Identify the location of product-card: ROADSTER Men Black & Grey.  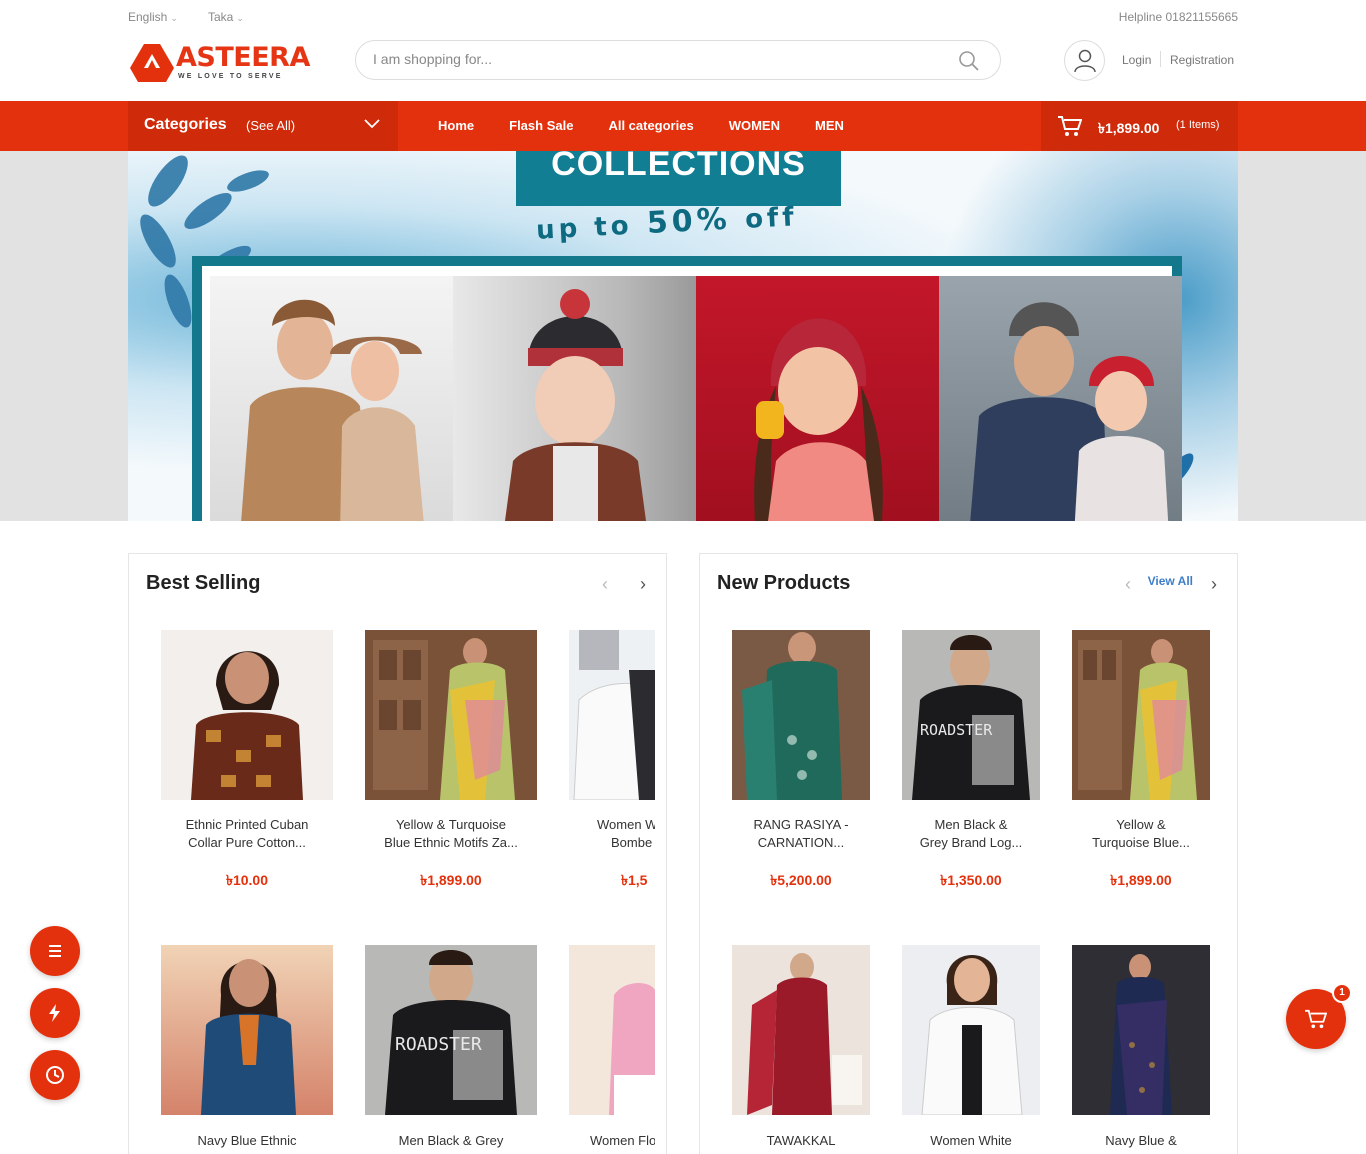
(451, 1049).